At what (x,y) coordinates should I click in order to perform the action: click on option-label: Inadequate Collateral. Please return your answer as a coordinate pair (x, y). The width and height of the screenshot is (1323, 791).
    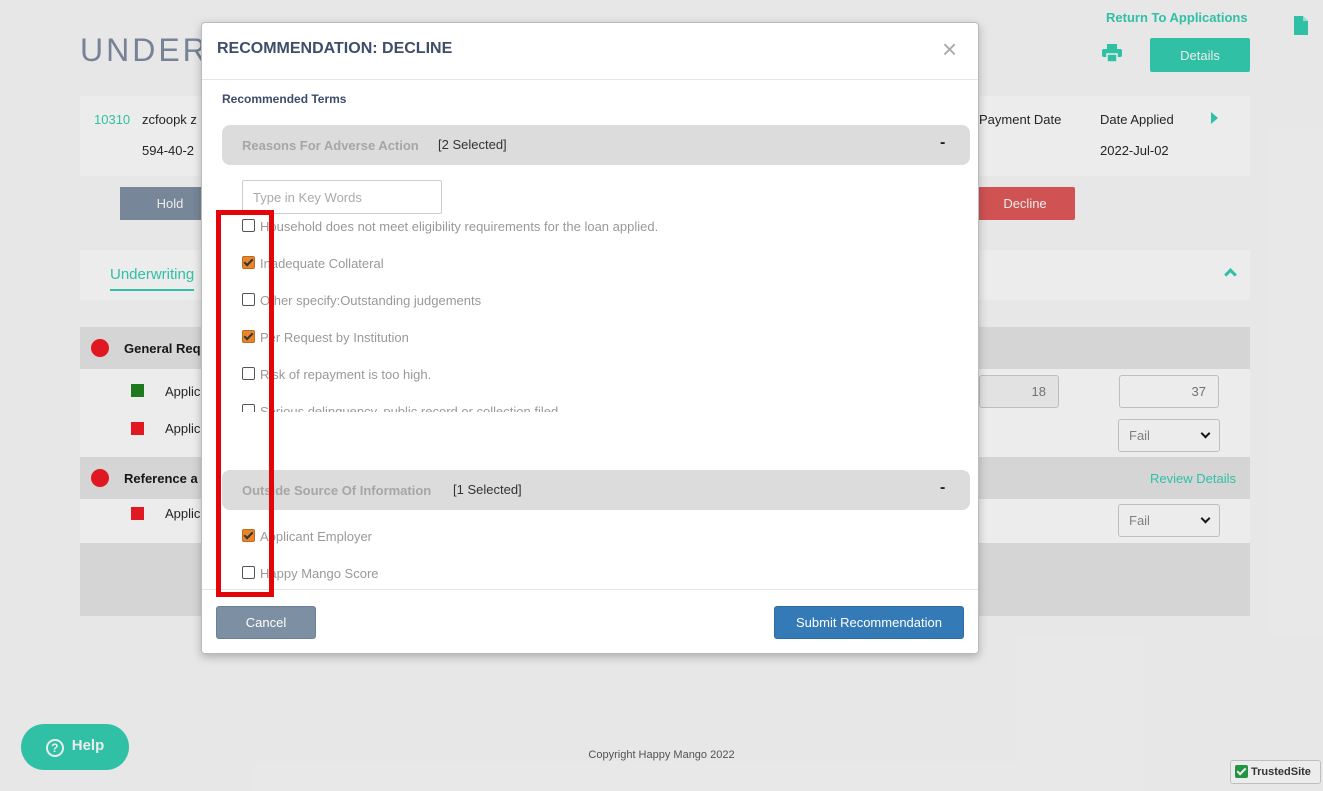
    Looking at the image, I should click on (322, 263).